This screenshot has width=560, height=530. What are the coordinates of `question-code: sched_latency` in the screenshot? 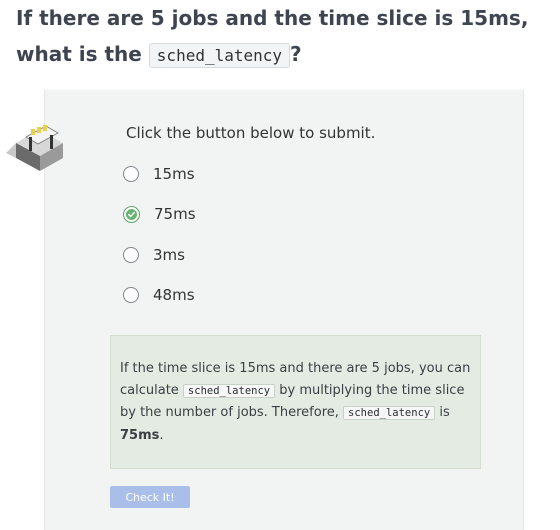 It's located at (219, 55).